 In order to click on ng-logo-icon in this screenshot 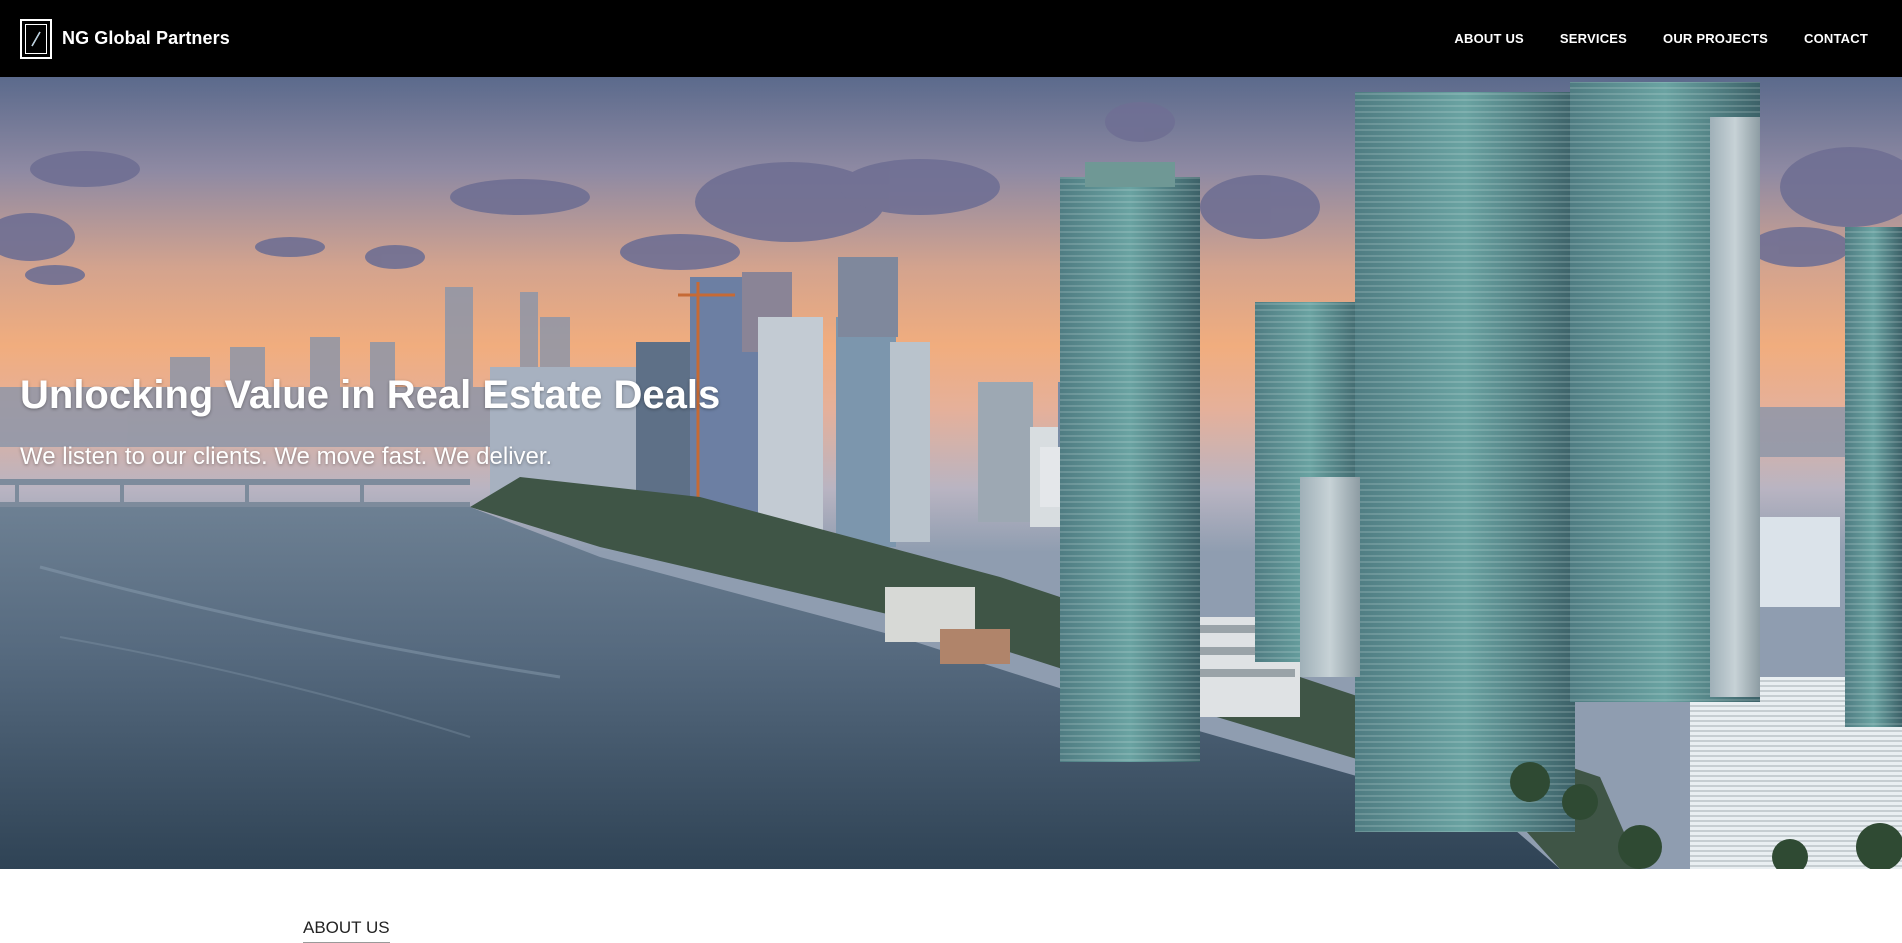, I will do `click(36, 38)`.